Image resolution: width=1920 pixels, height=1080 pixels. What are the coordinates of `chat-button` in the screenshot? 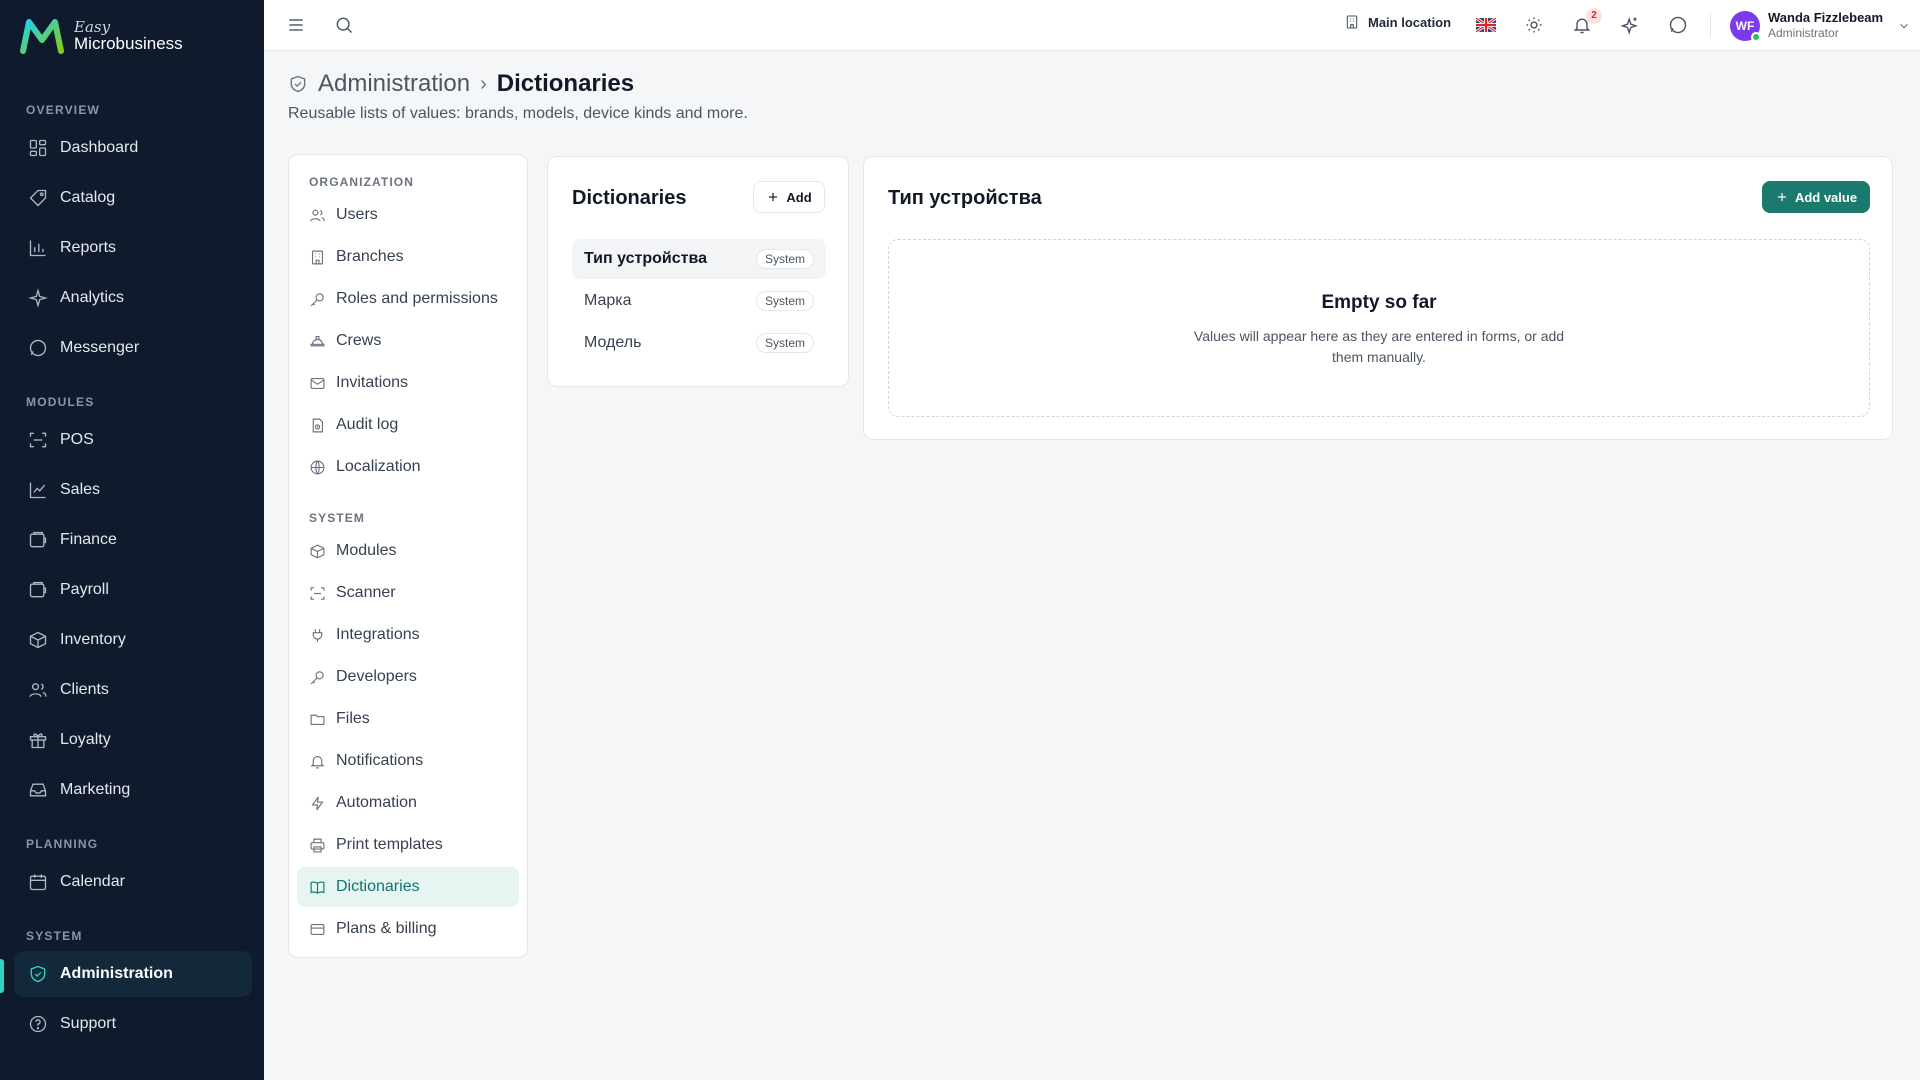 It's located at (1678, 25).